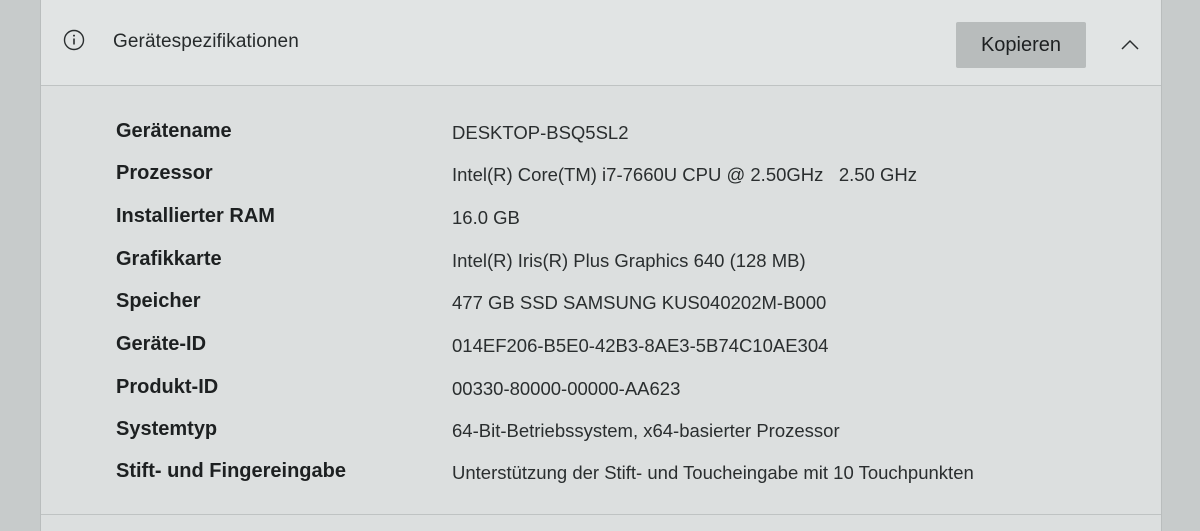 Image resolution: width=1200 pixels, height=531 pixels. Describe the element at coordinates (206, 41) in the screenshot. I see `section-title: Gerätespezifikationen` at that location.